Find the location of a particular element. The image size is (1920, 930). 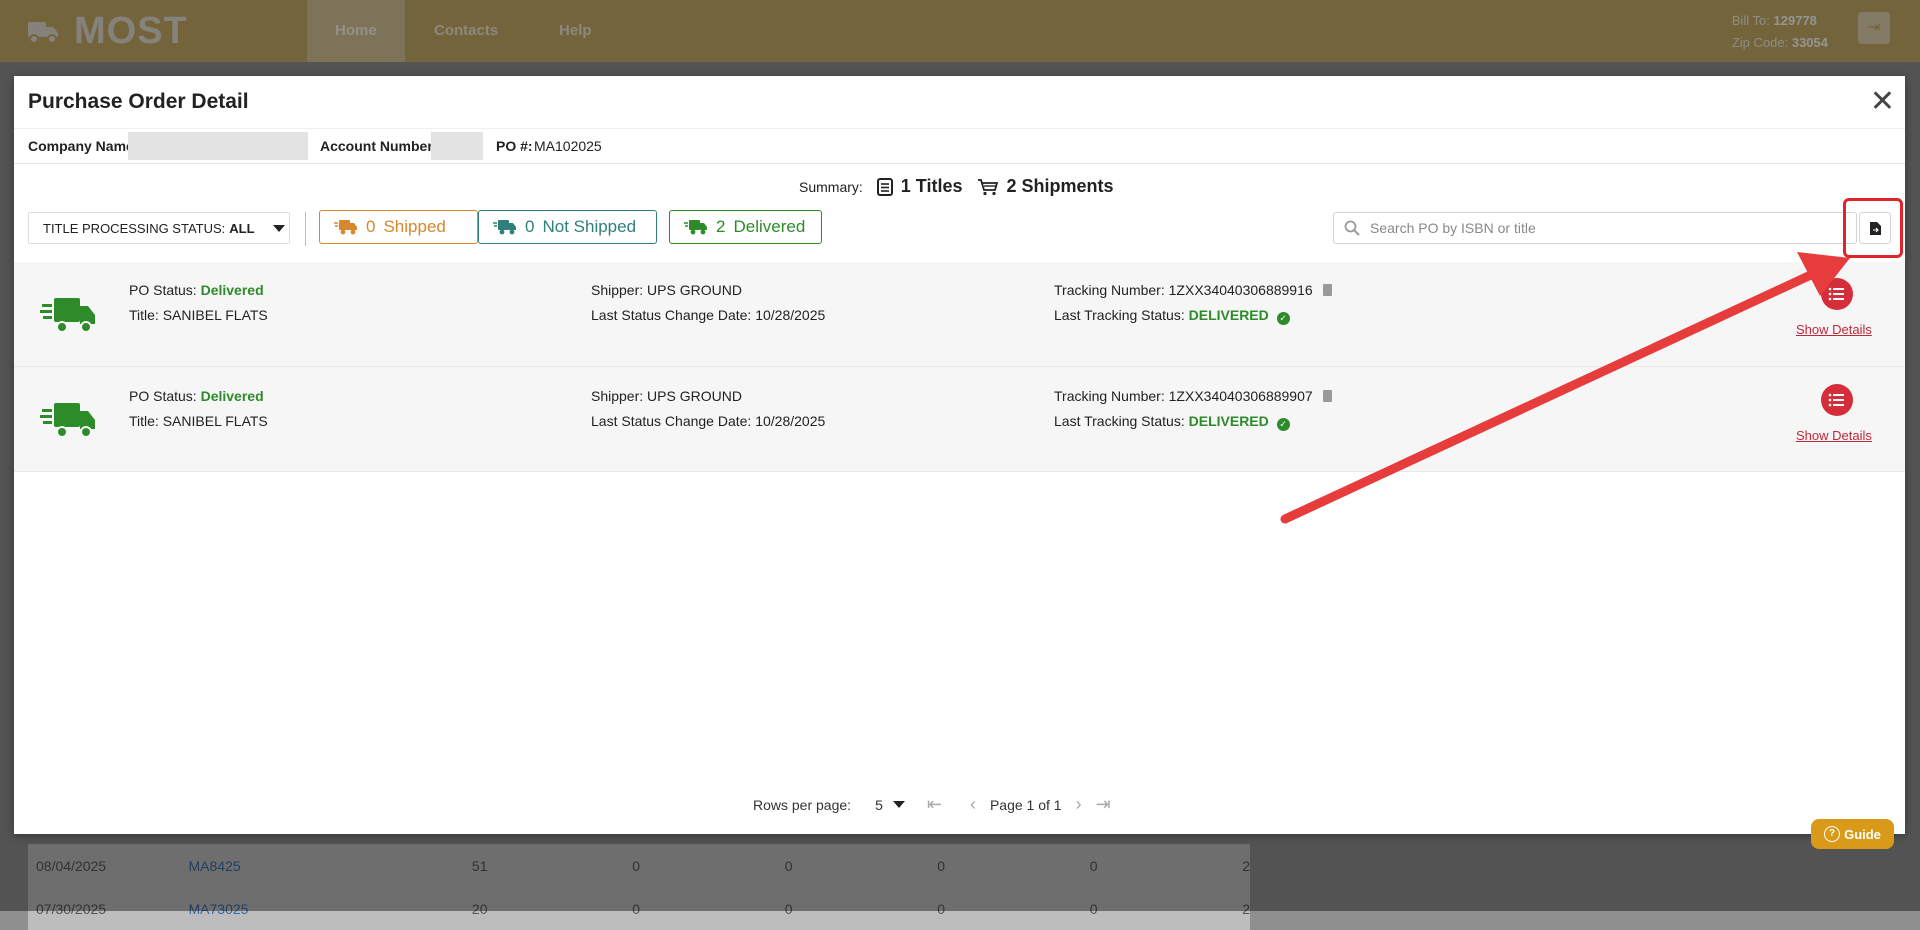

first-page-icon: ⇤ is located at coordinates (934, 804).